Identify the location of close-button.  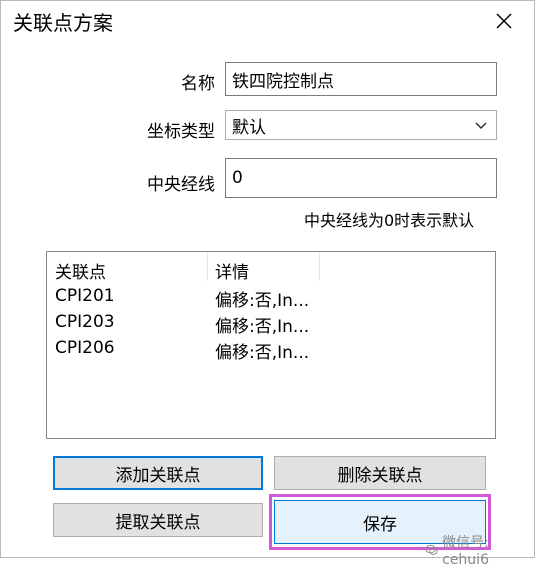
(504, 21).